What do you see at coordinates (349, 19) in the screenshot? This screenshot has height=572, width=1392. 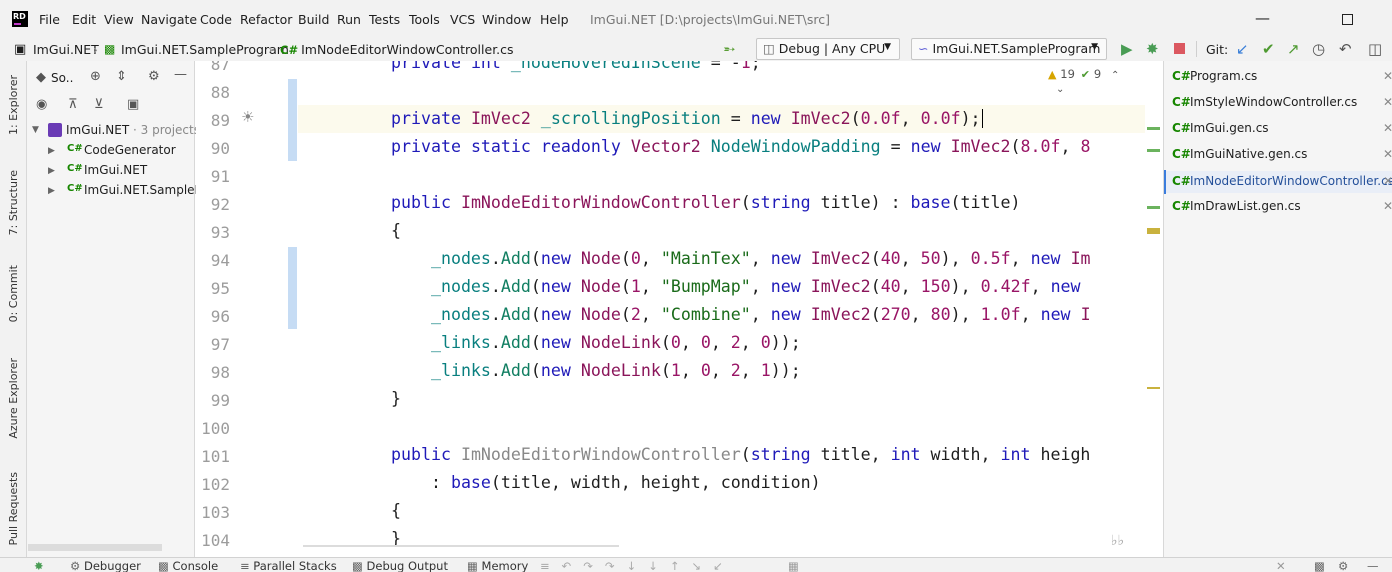 I see `menu-run: Run` at bounding box center [349, 19].